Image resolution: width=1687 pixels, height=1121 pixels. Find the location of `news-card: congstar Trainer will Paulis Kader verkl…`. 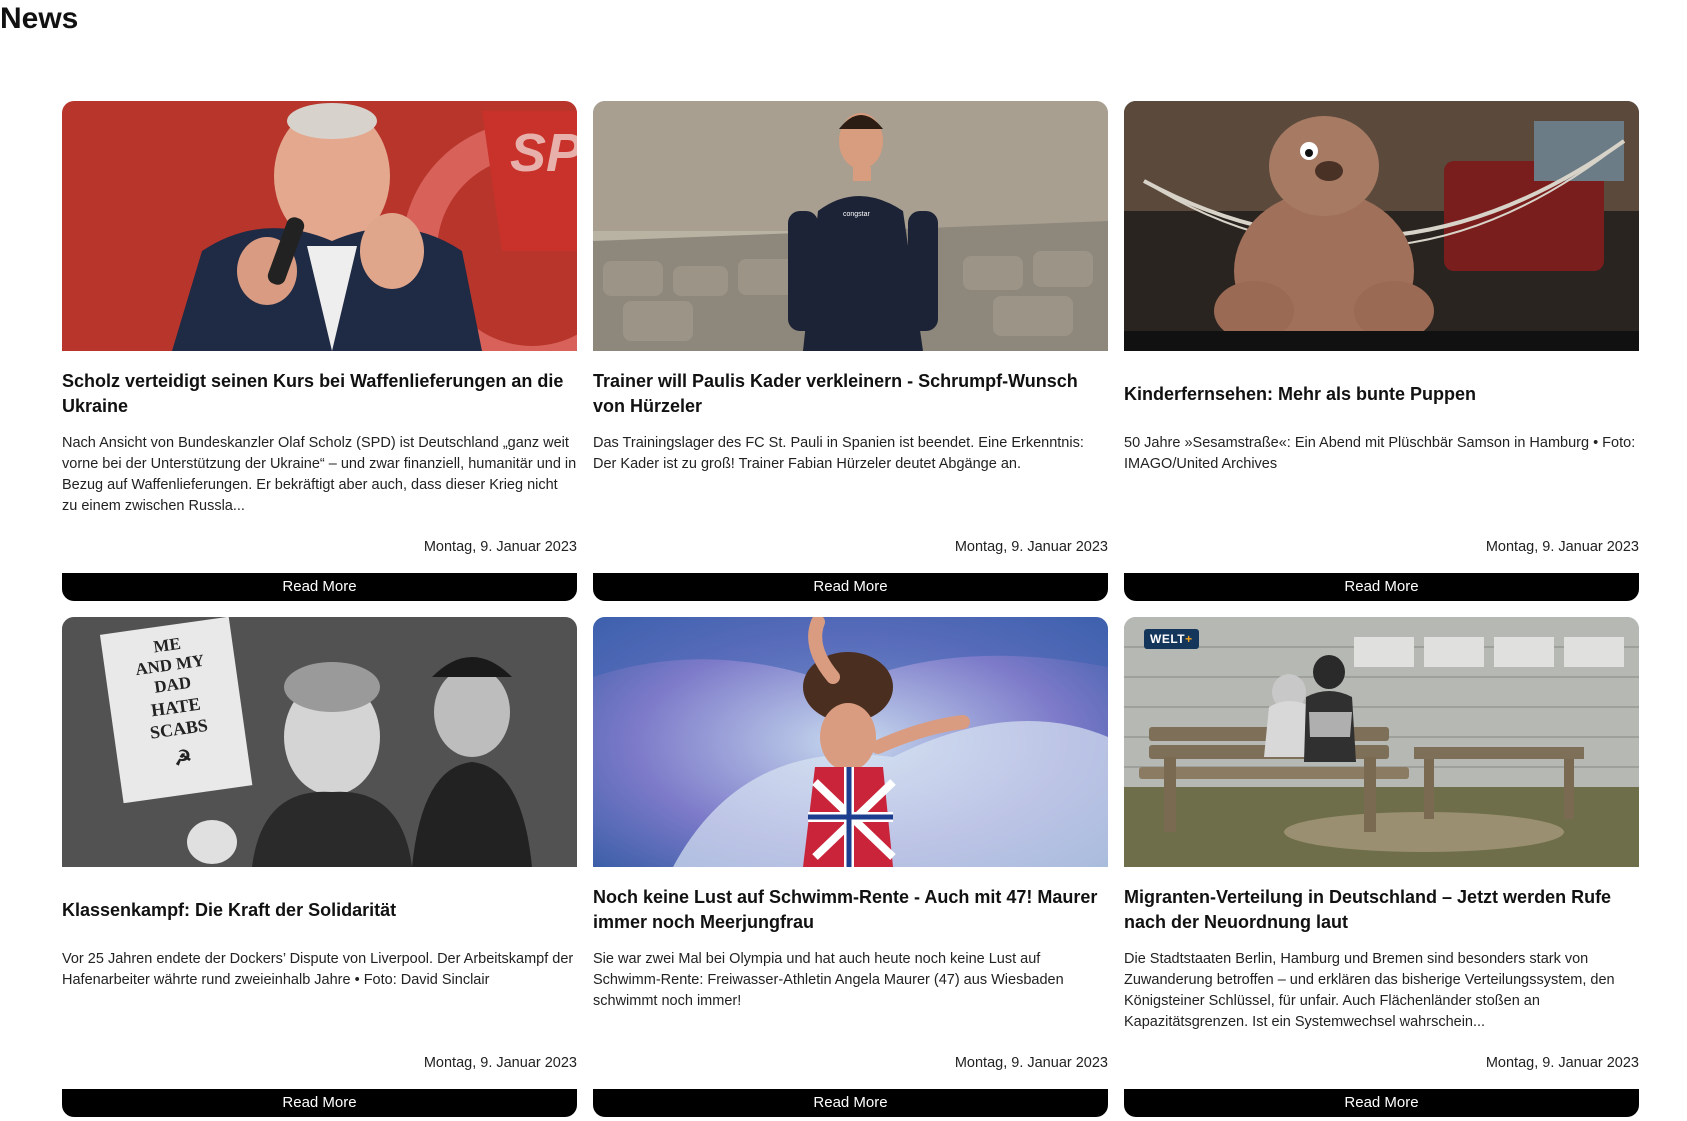

news-card: congstar Trainer will Paulis Kader verkl… is located at coordinates (850, 351).